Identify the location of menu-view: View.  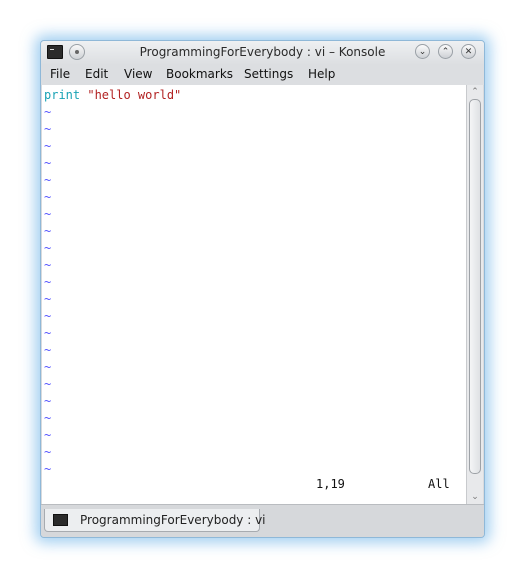
(138, 74).